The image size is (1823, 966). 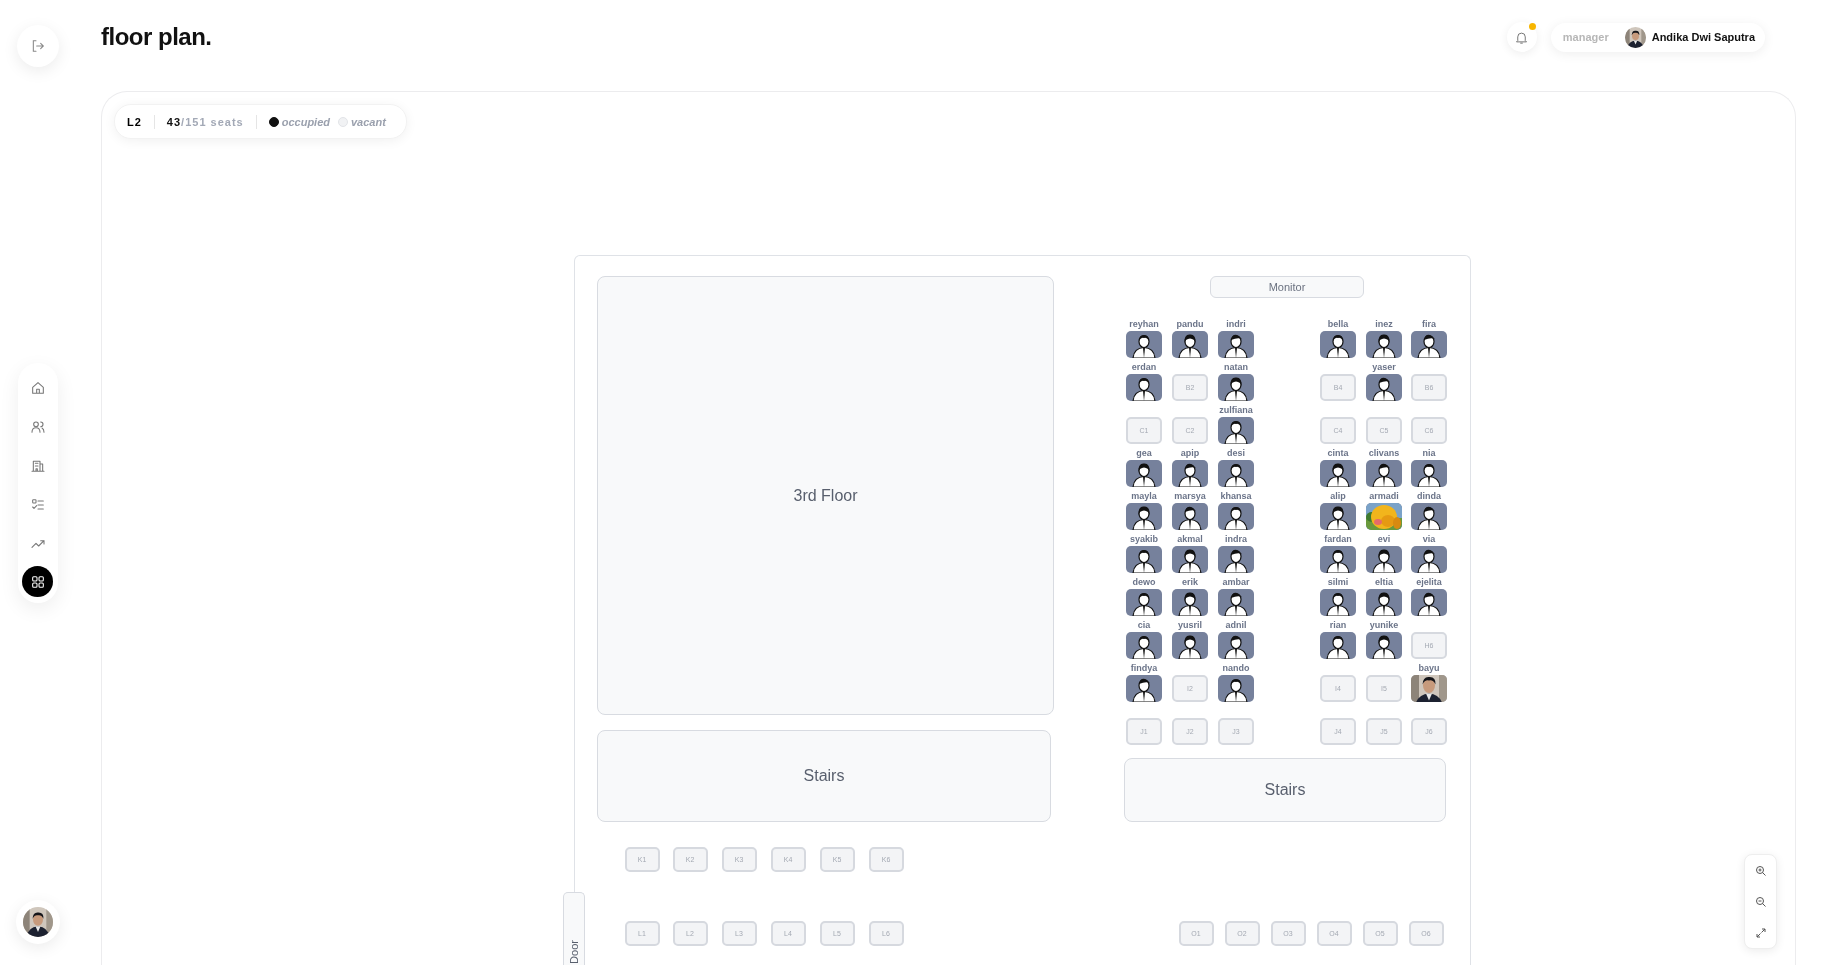 I want to click on seat-name: findya, so click(x=1144, y=668).